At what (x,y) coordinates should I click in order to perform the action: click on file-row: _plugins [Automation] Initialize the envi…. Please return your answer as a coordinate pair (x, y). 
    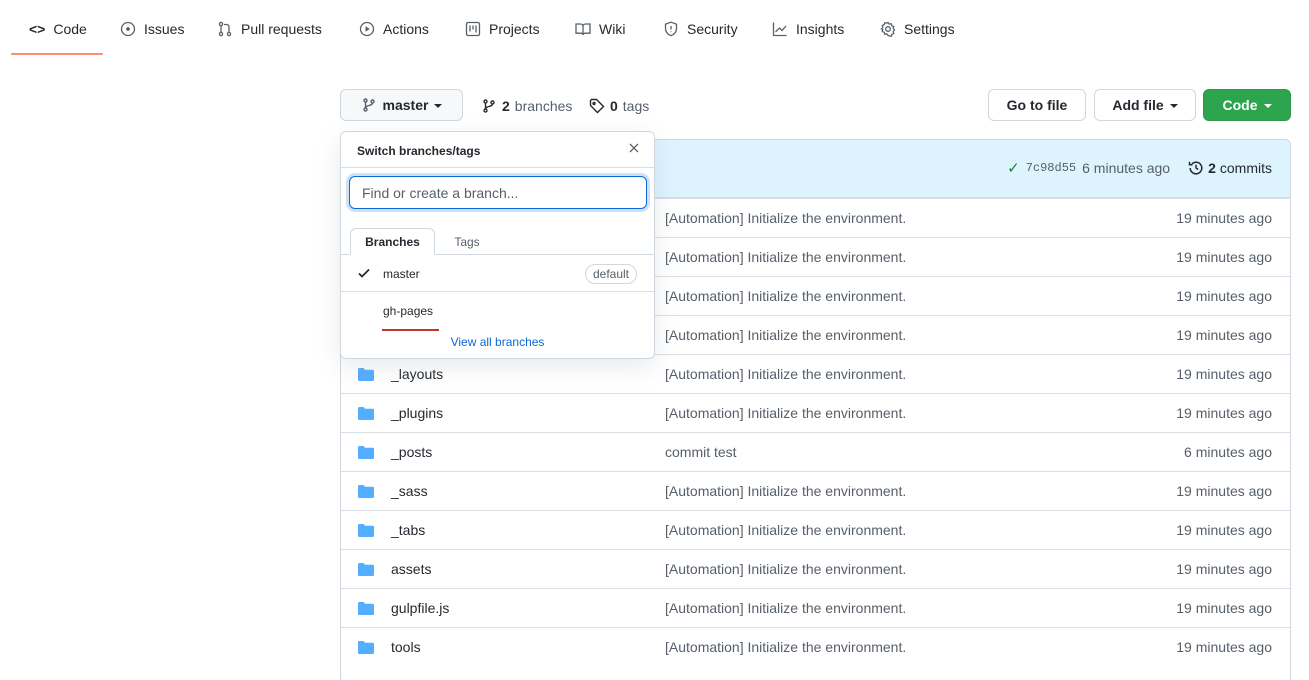
    Looking at the image, I should click on (815, 412).